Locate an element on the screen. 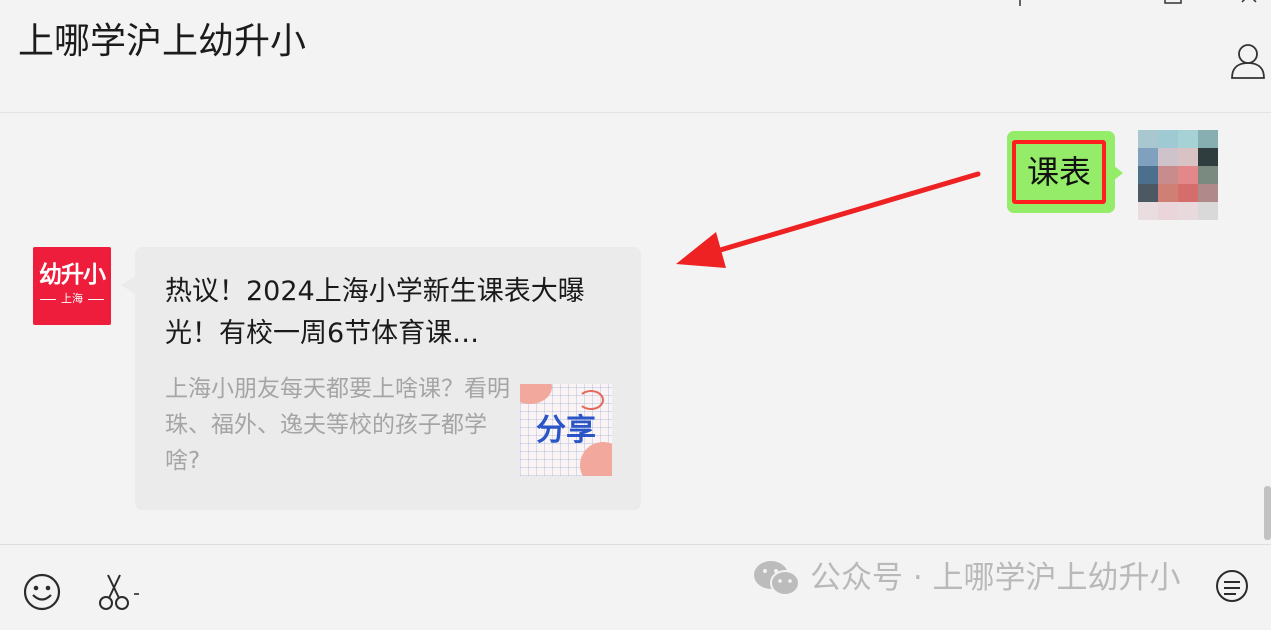 This screenshot has width=1271, height=630. more-icon is located at coordinates (1232, 588).